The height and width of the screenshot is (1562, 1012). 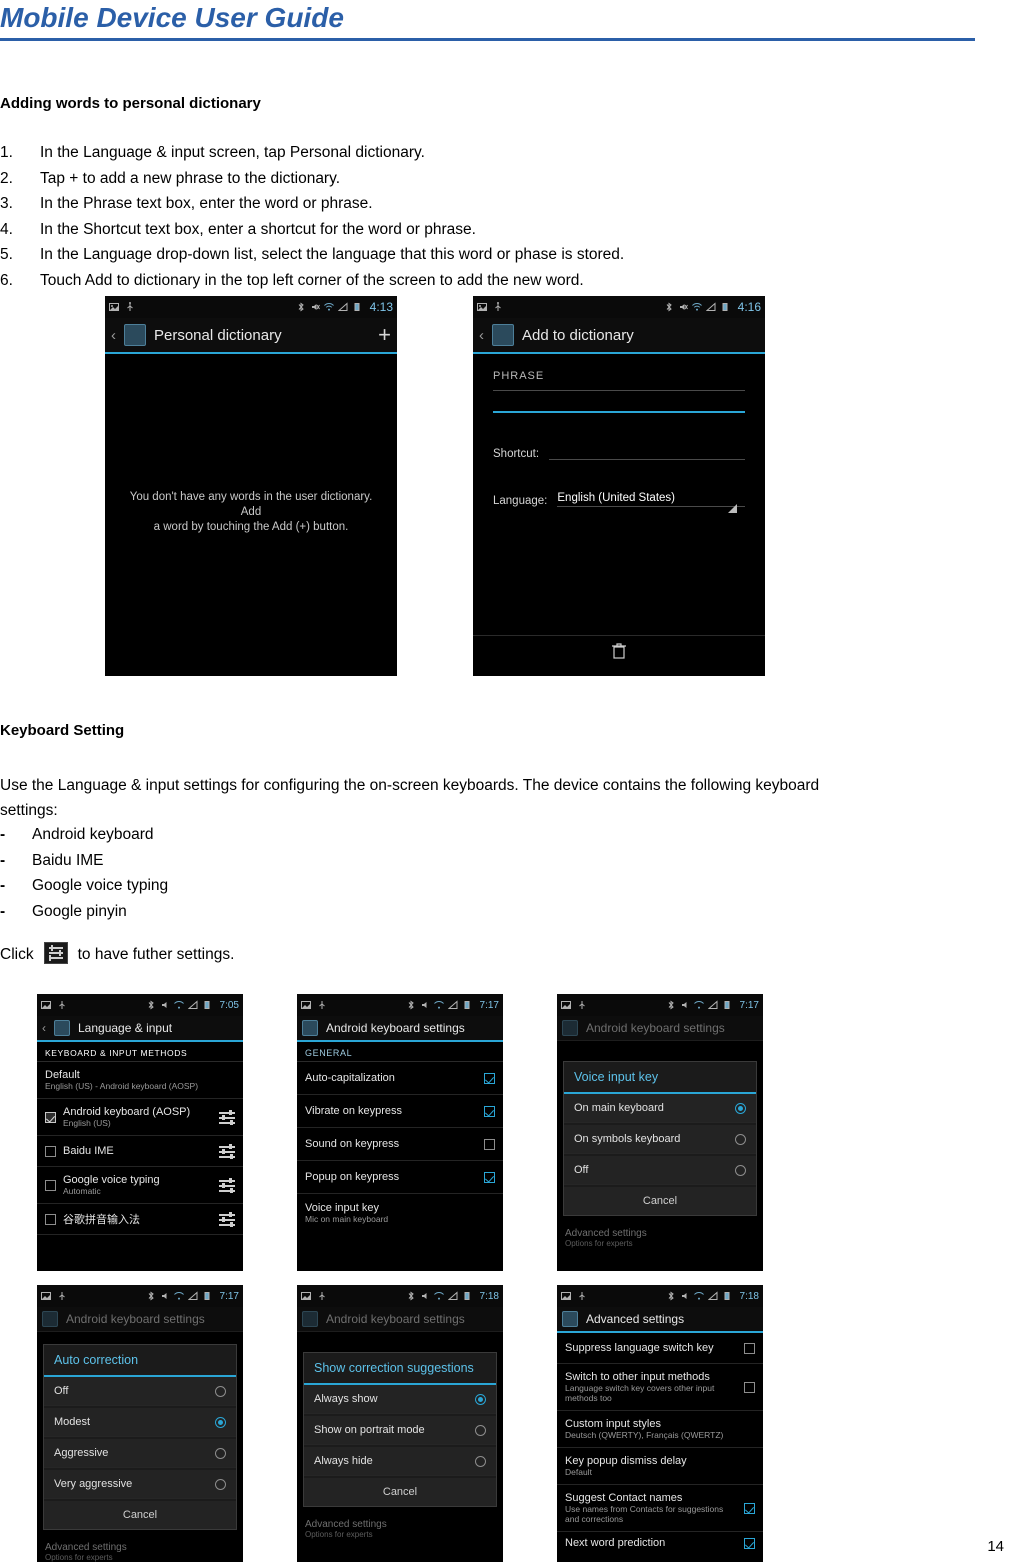 I want to click on dialog-option: Modest, so click(x=140, y=1422).